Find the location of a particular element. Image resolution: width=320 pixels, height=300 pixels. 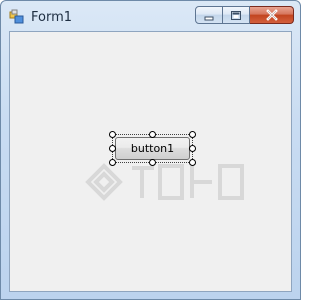

close-icon is located at coordinates (272, 15).